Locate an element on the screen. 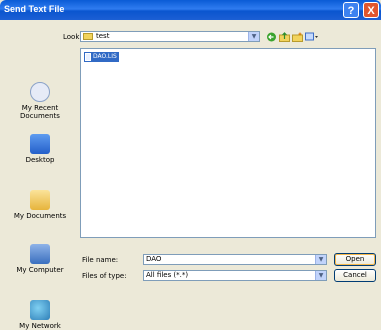  open-button: Open is located at coordinates (355, 259).